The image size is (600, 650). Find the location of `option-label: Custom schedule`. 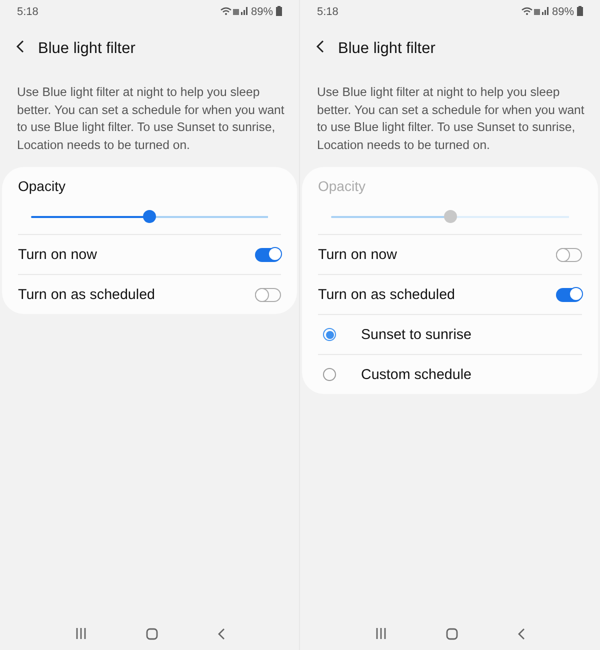

option-label: Custom schedule is located at coordinates (416, 374).